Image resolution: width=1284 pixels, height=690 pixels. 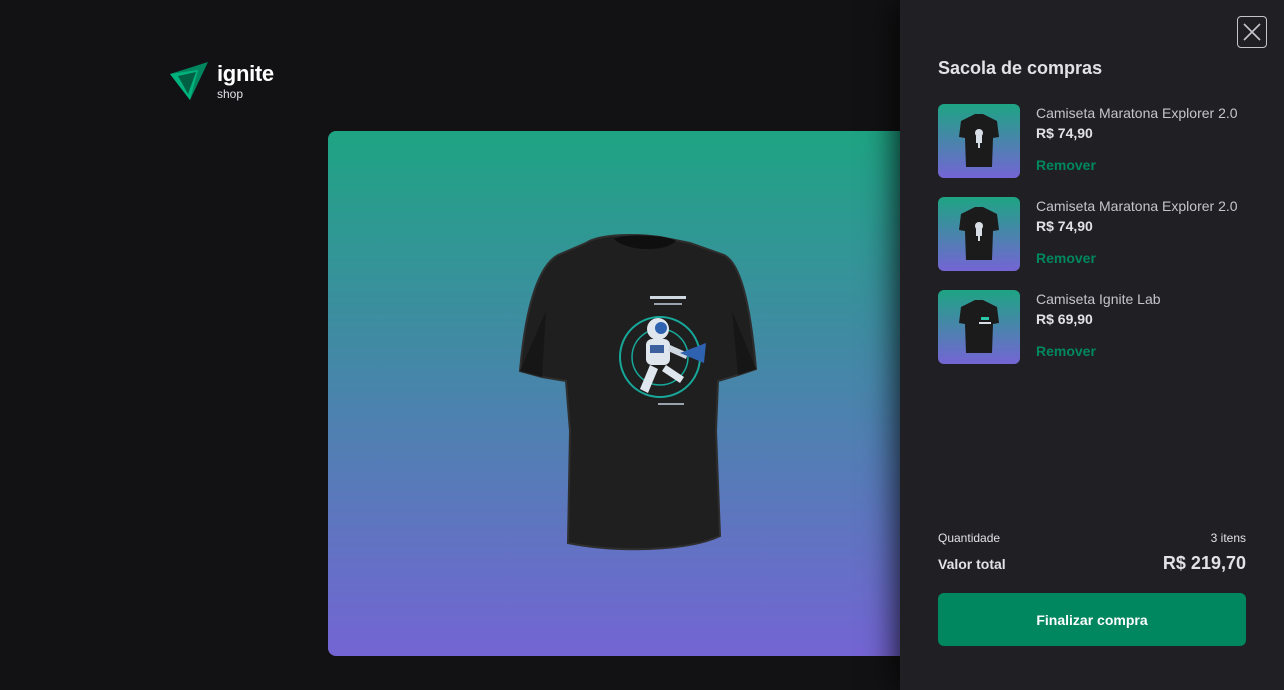 I want to click on cart-item-info: Camiseta Ignite Lab R$ 69,90 Remover, so click(x=1141, y=327).